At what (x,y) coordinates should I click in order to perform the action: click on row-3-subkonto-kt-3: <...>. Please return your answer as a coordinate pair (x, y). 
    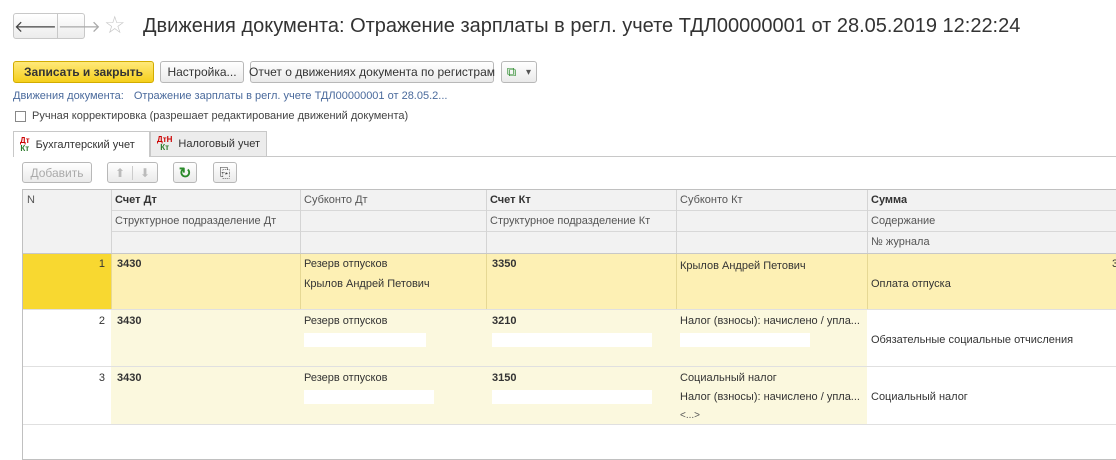
    Looking at the image, I should click on (690, 415).